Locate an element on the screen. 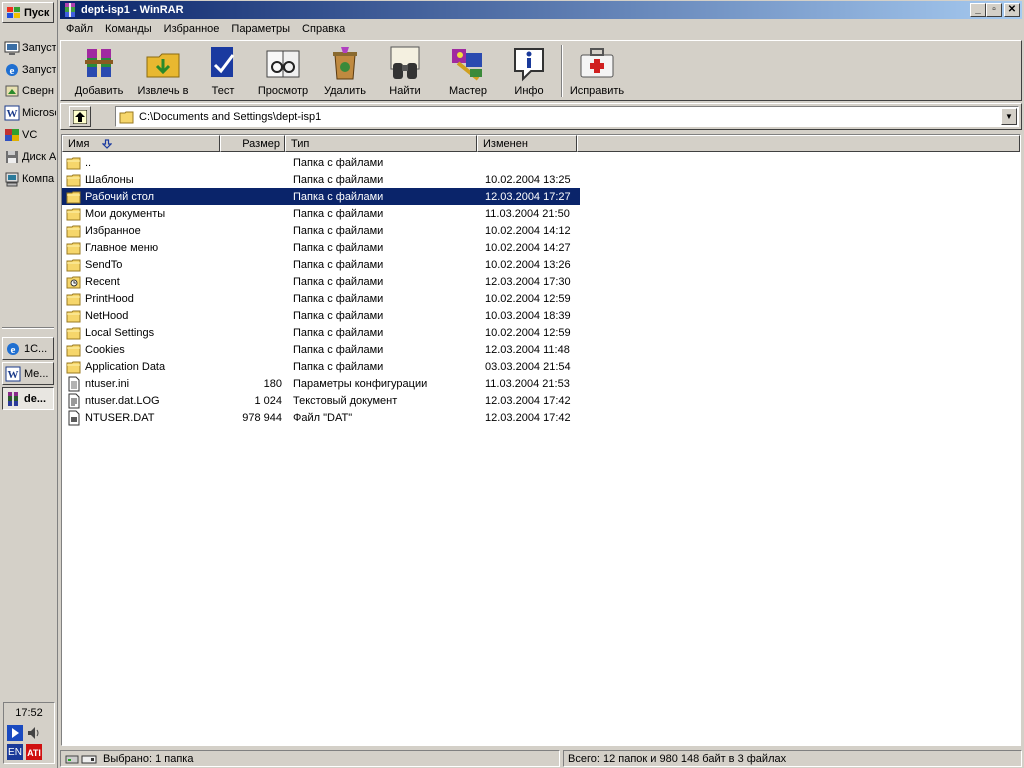  file-modified: 03.03.2004 21:54 is located at coordinates (528, 366).